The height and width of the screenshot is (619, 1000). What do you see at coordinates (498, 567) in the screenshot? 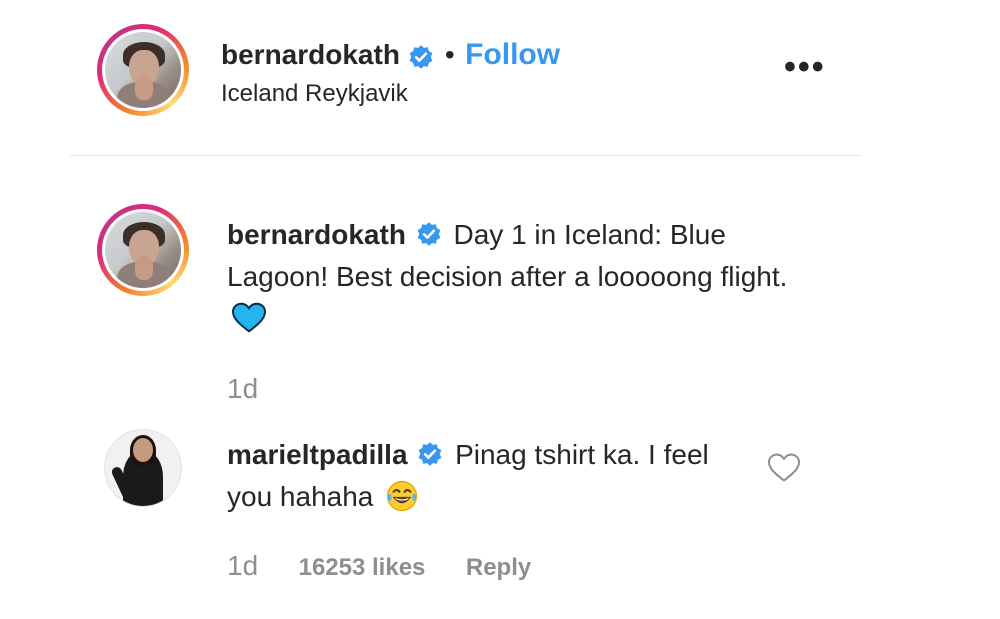
I see `reply-button: Reply` at bounding box center [498, 567].